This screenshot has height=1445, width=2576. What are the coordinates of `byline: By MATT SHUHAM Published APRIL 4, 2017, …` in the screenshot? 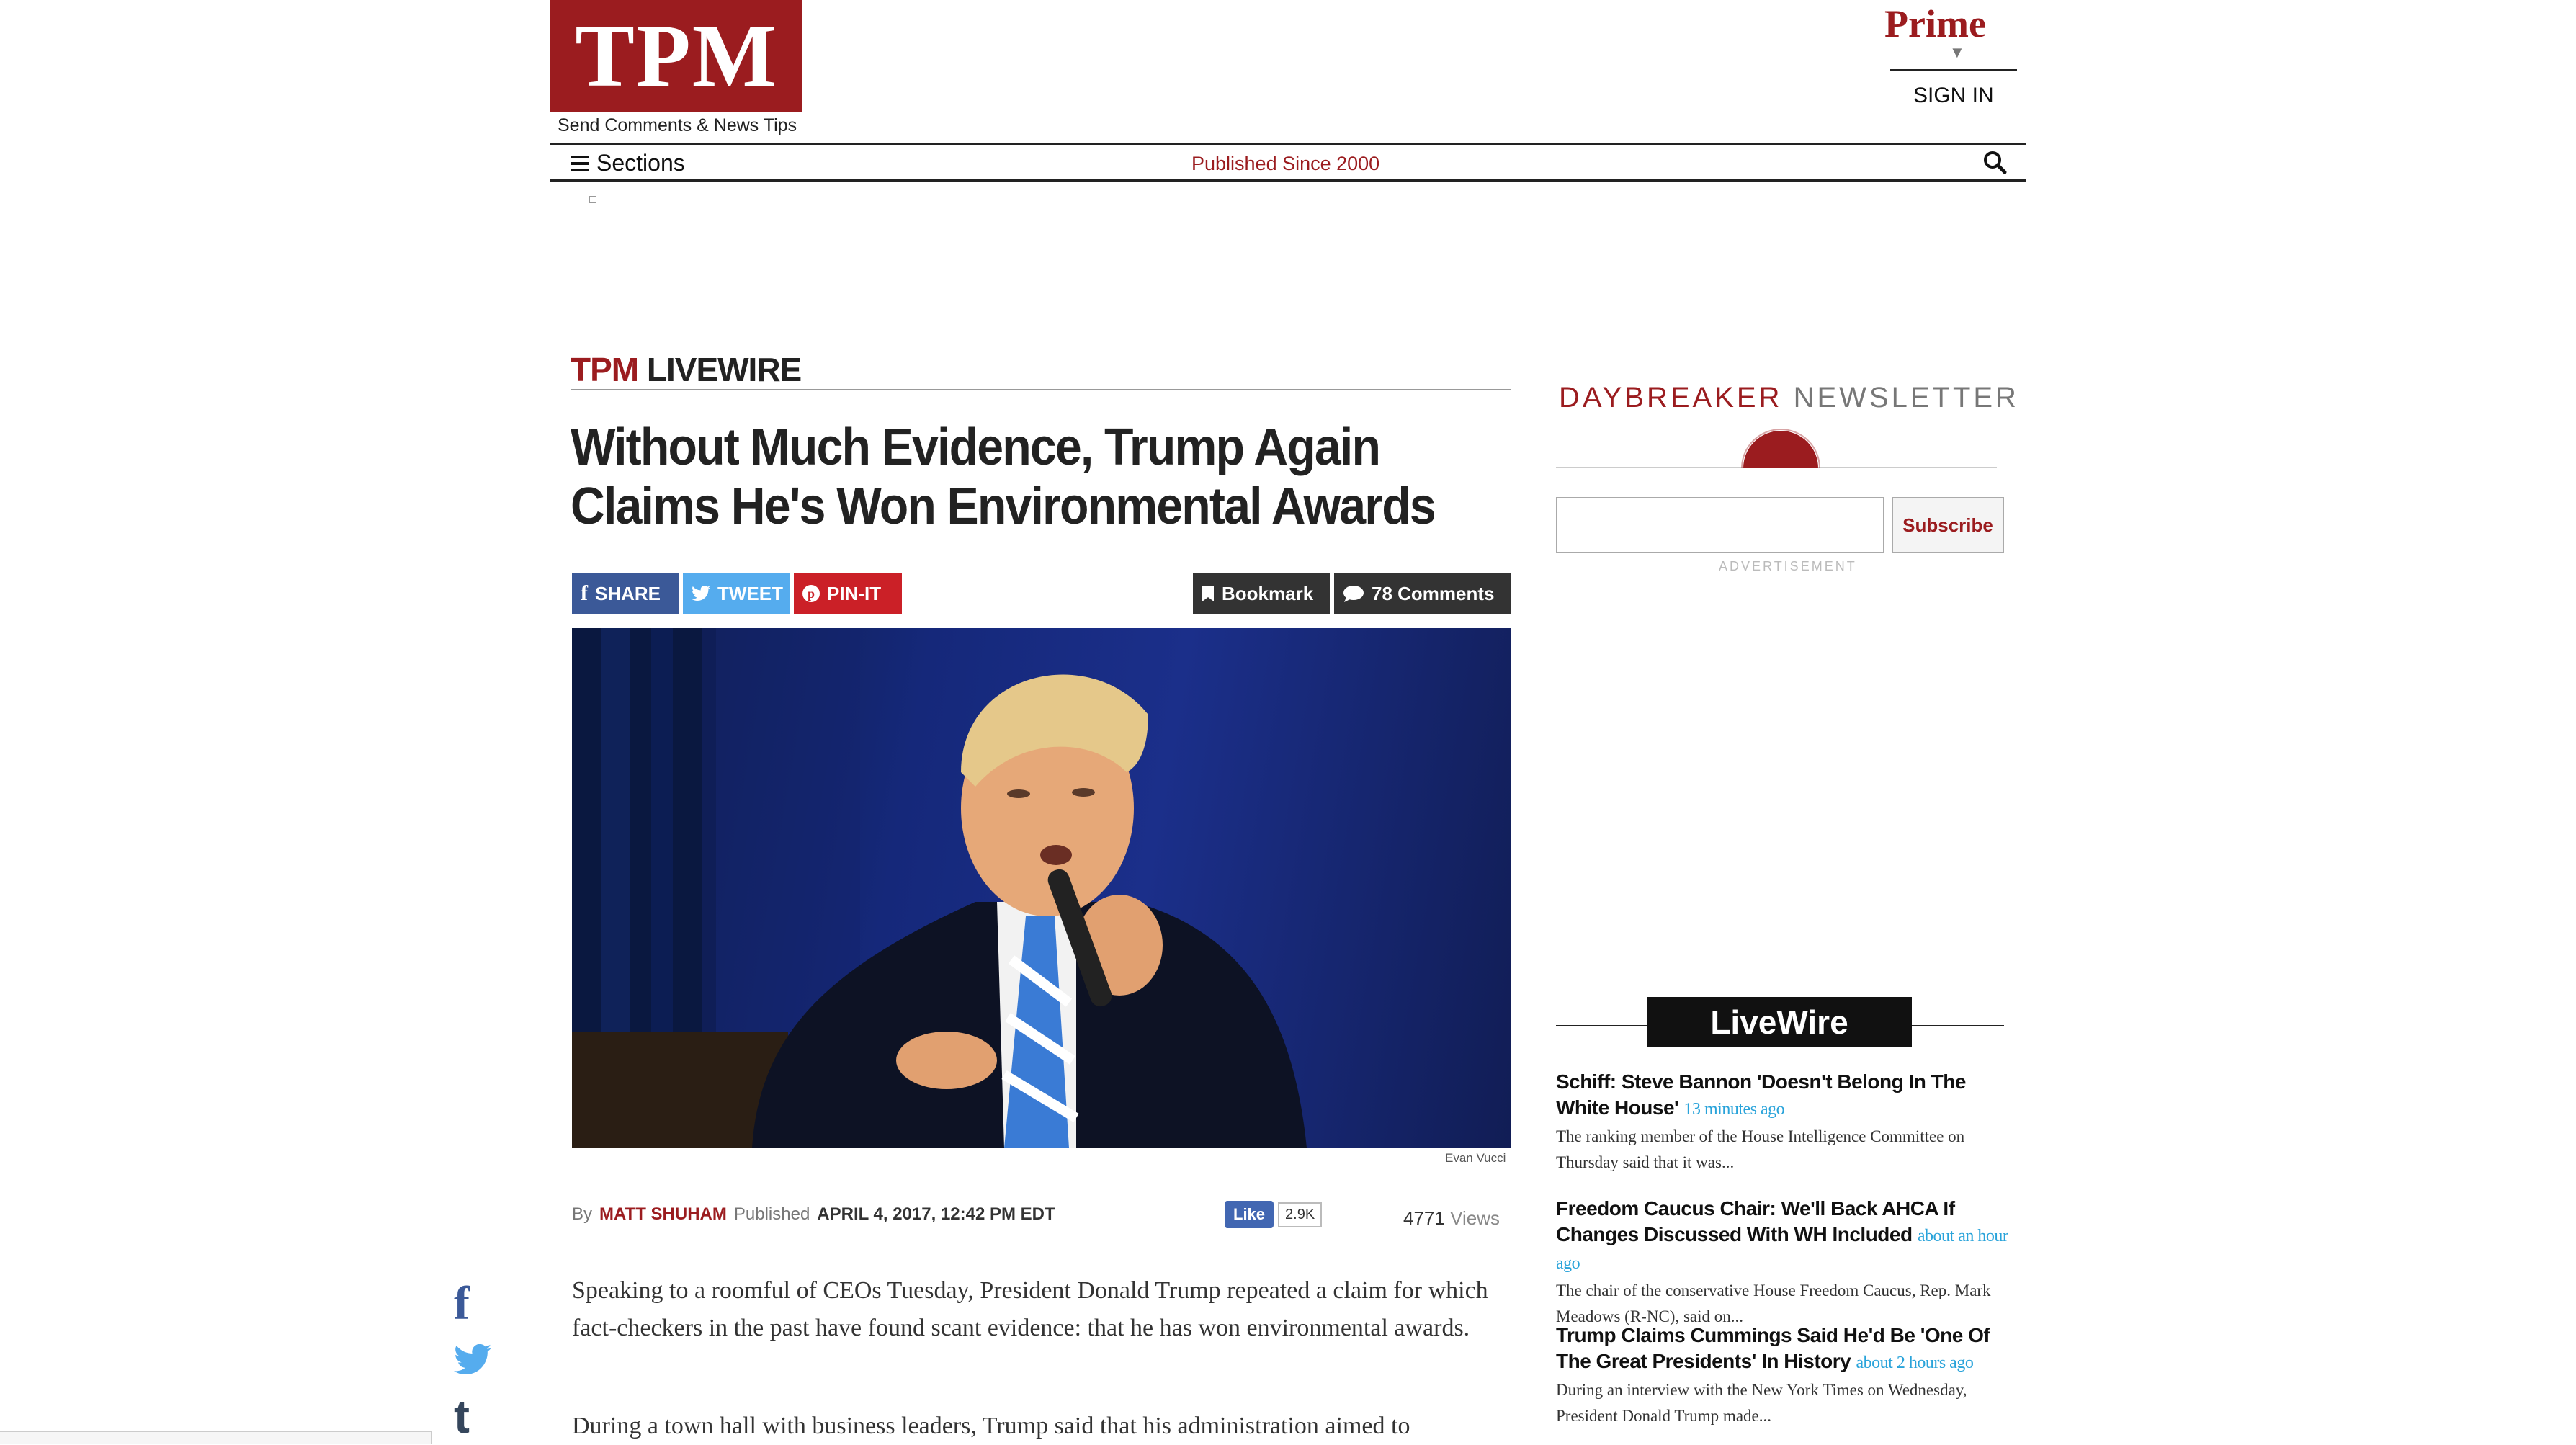 It's located at (813, 1214).